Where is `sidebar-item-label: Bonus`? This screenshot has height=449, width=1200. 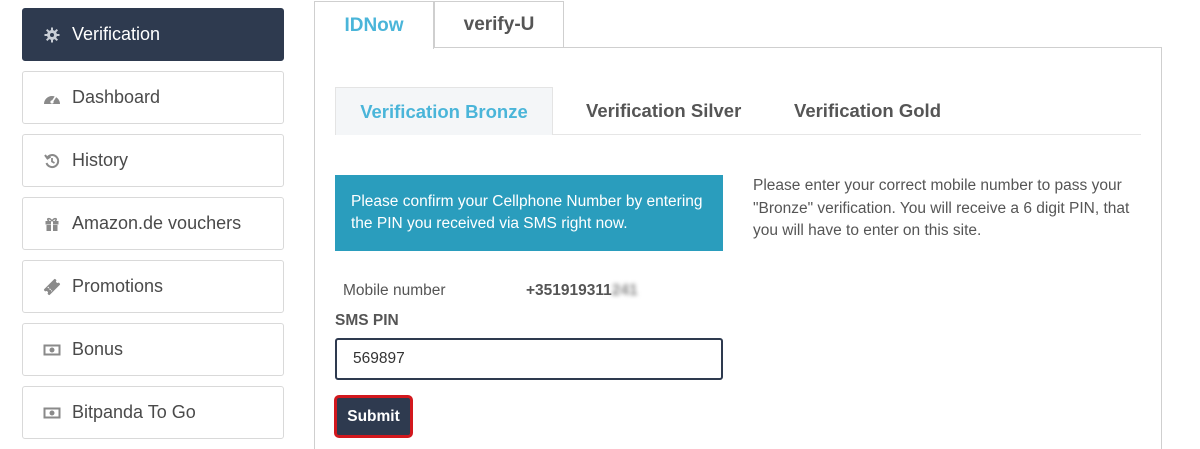 sidebar-item-label: Bonus is located at coordinates (98, 349).